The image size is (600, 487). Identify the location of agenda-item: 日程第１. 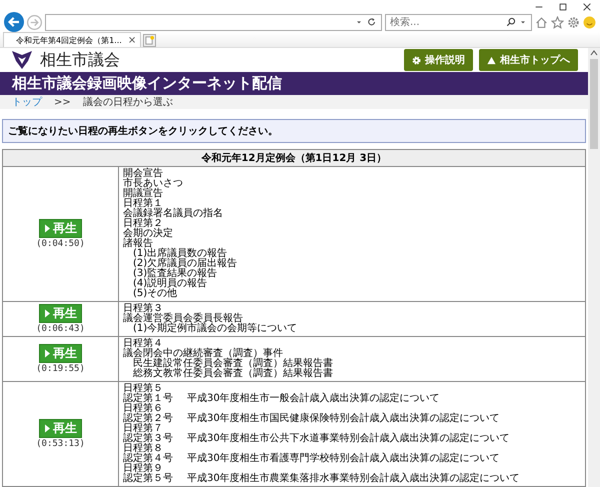
(143, 204).